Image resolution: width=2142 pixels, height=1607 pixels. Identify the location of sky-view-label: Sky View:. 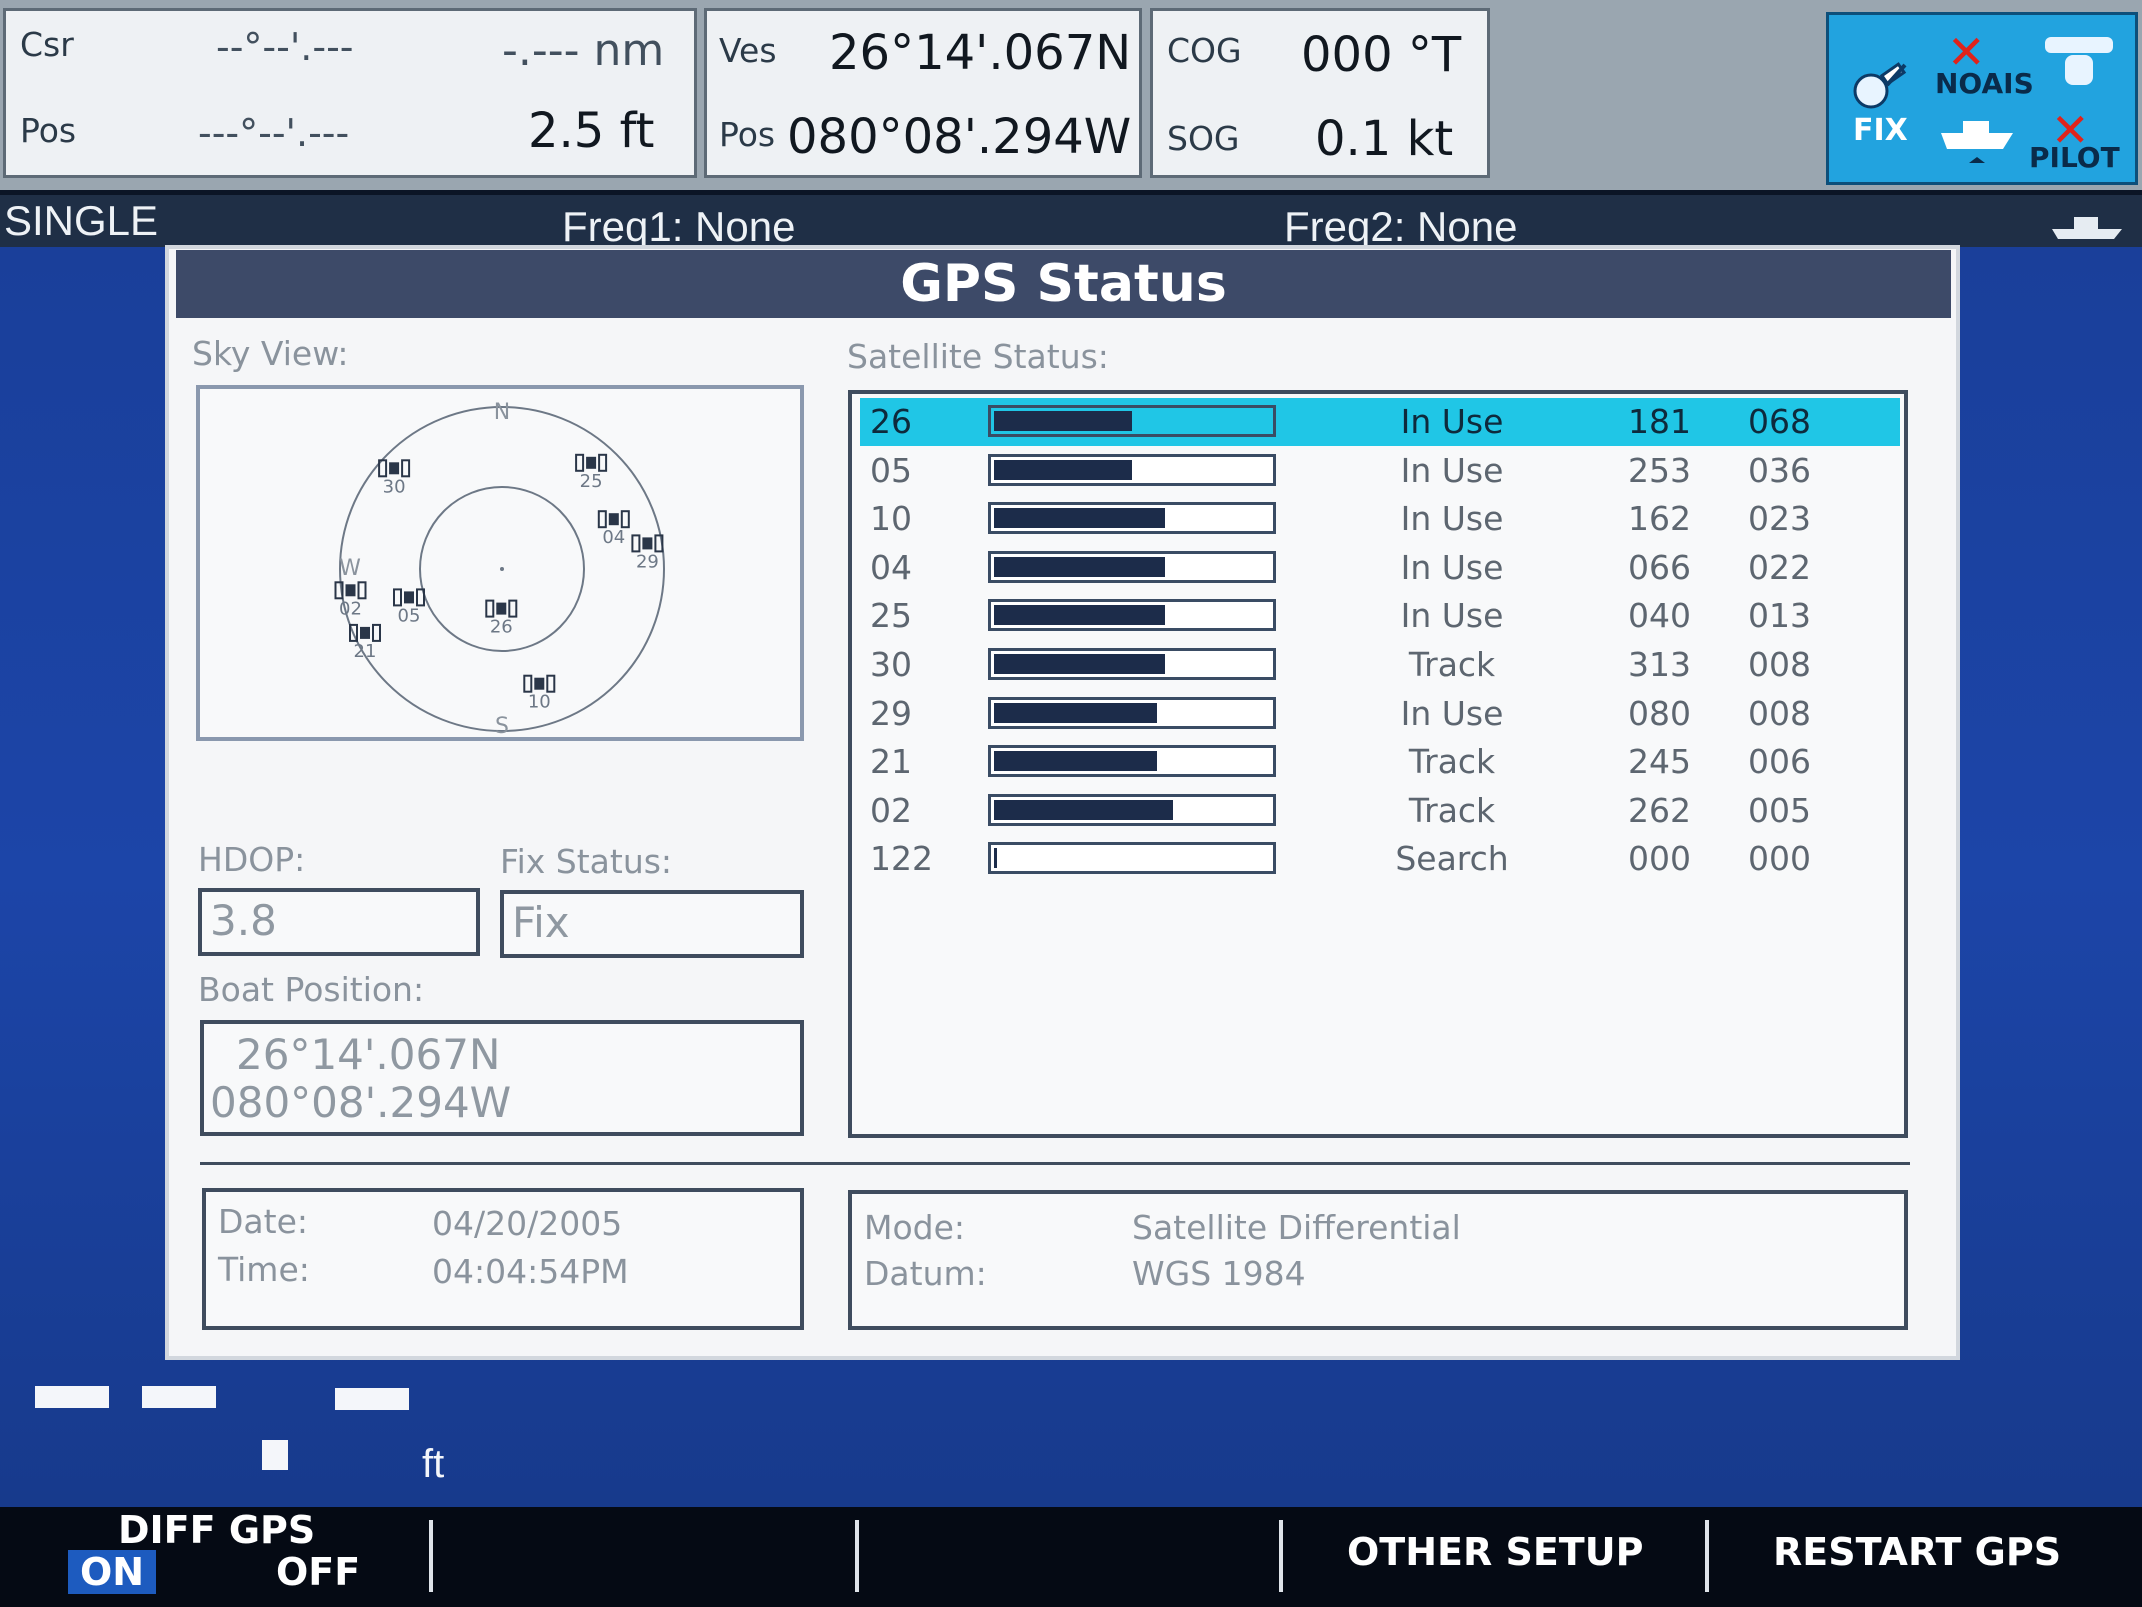
(270, 353).